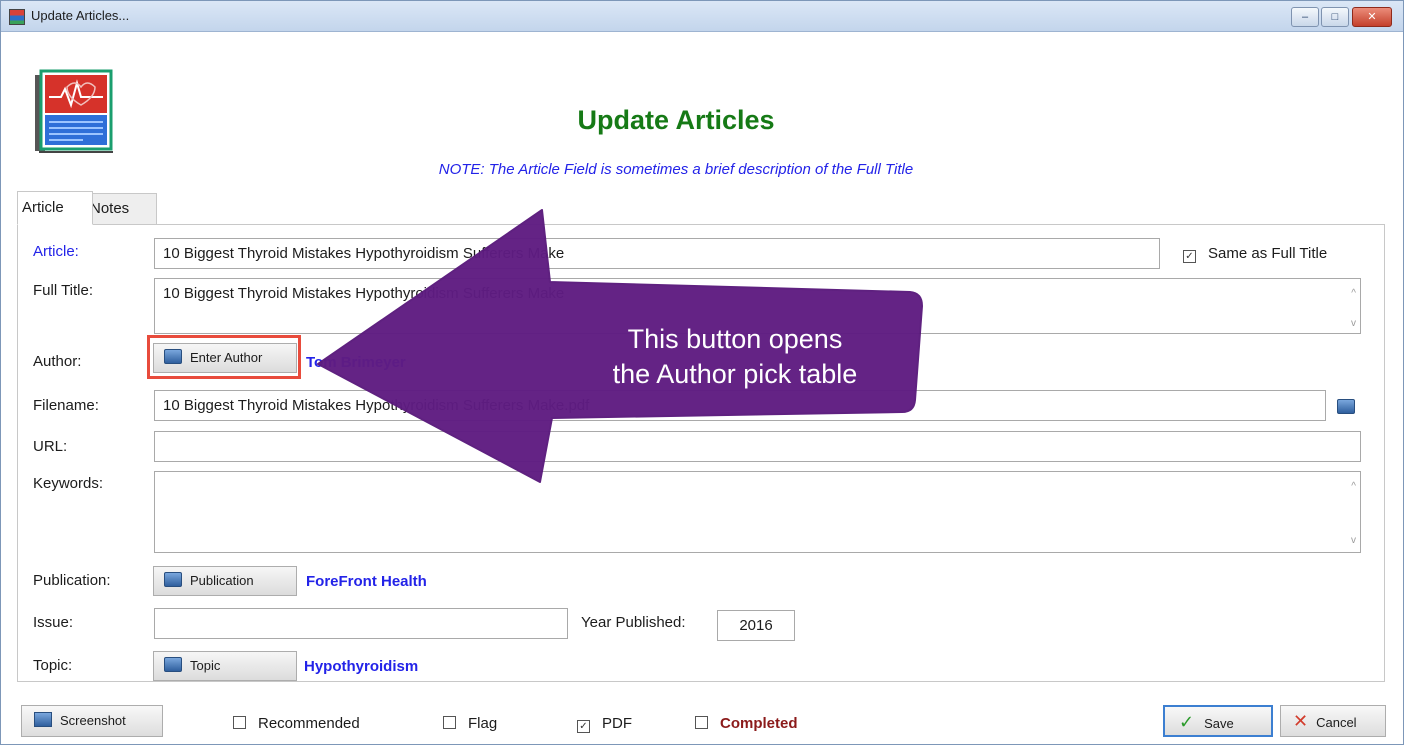 This screenshot has height=745, width=1404. Describe the element at coordinates (1301, 721) in the screenshot. I see `close-x-icon: ✕` at that location.